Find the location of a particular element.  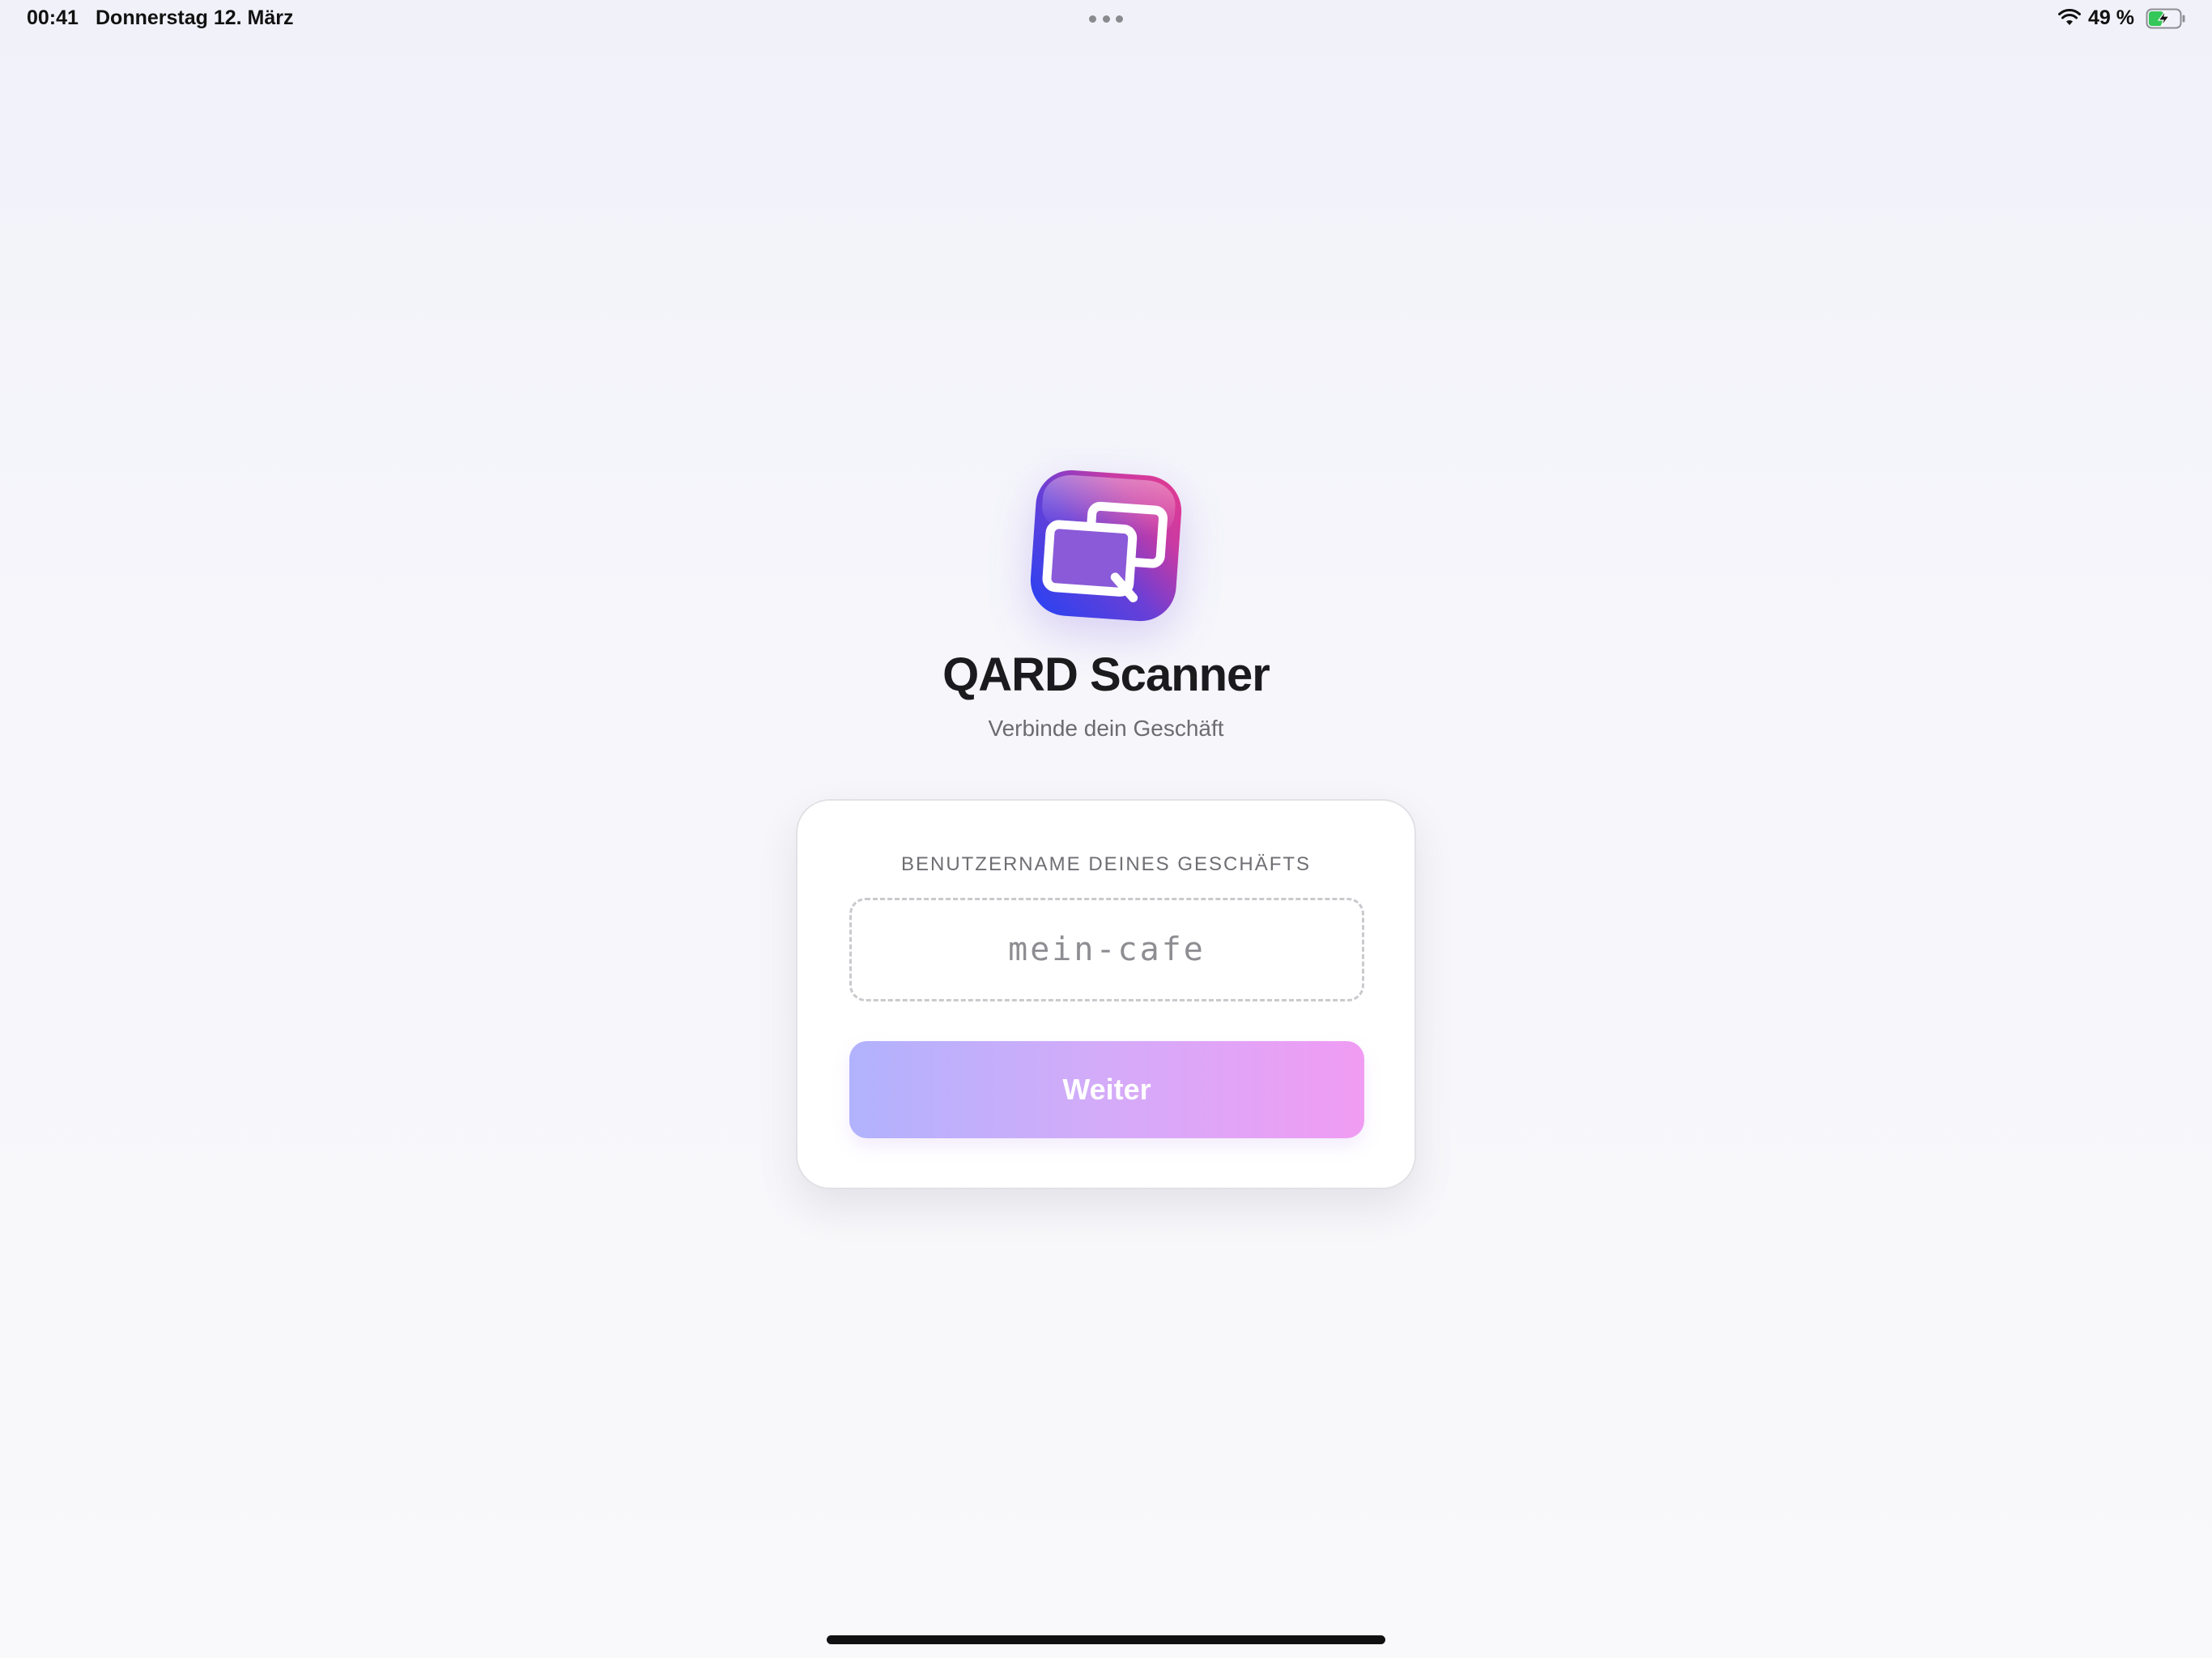

status-date: Donnerstag 12. März is located at coordinates (195, 17).